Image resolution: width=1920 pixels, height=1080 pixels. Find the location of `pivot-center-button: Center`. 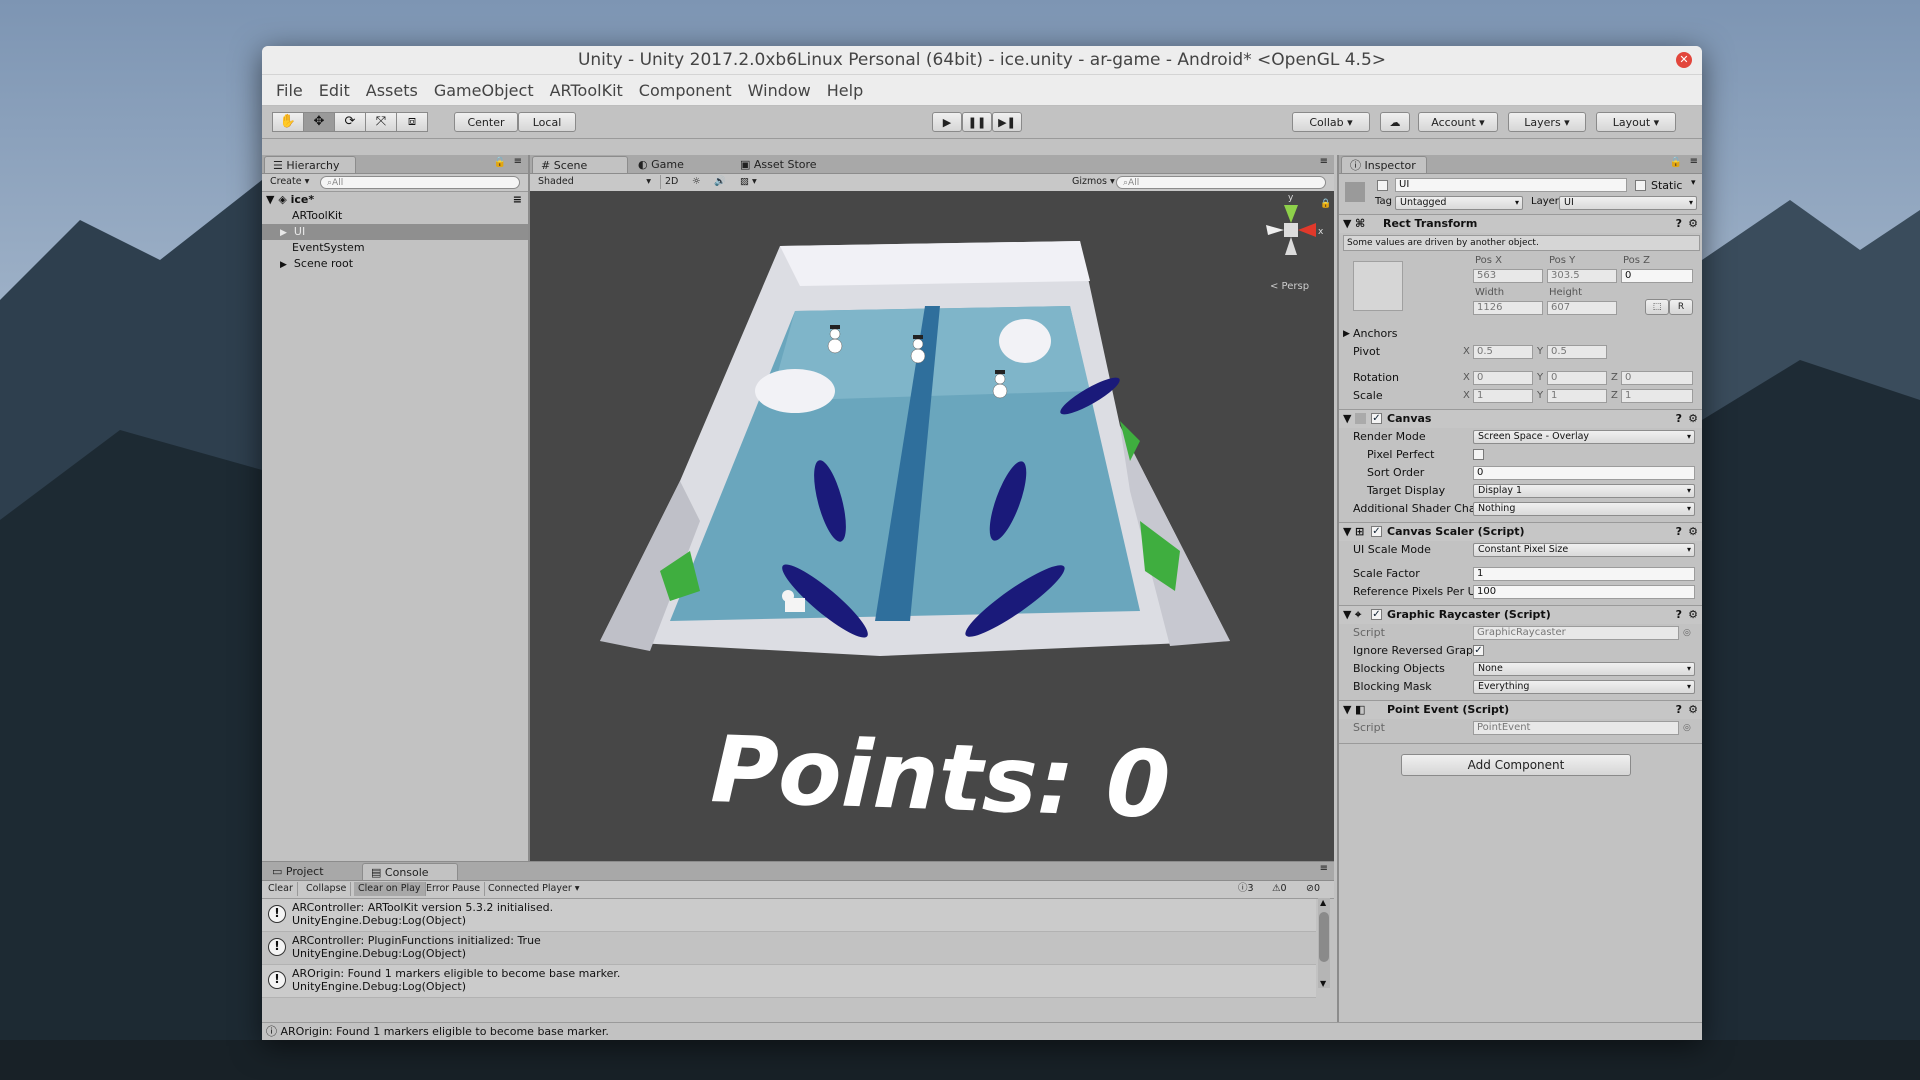

pivot-center-button: Center is located at coordinates (486, 122).